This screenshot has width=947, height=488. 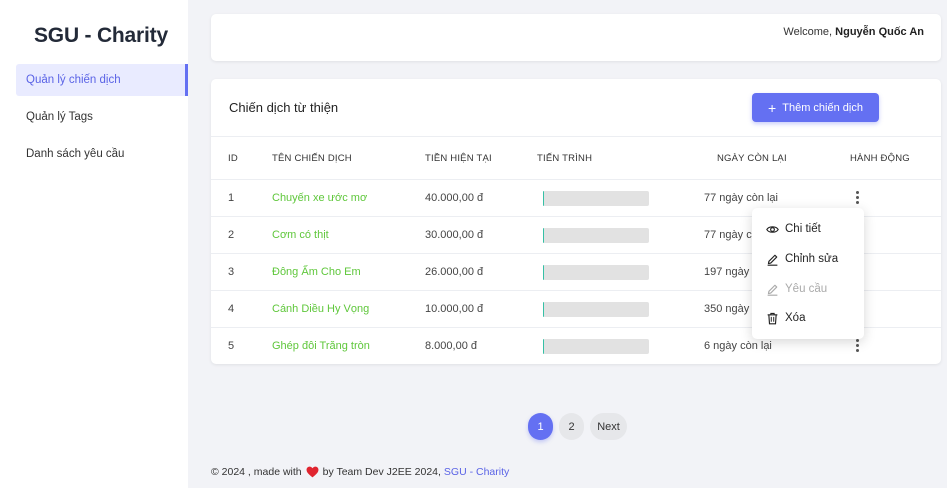 What do you see at coordinates (576, 37) in the screenshot?
I see `topbar: Welcome, Nguyễn Quốc An` at bounding box center [576, 37].